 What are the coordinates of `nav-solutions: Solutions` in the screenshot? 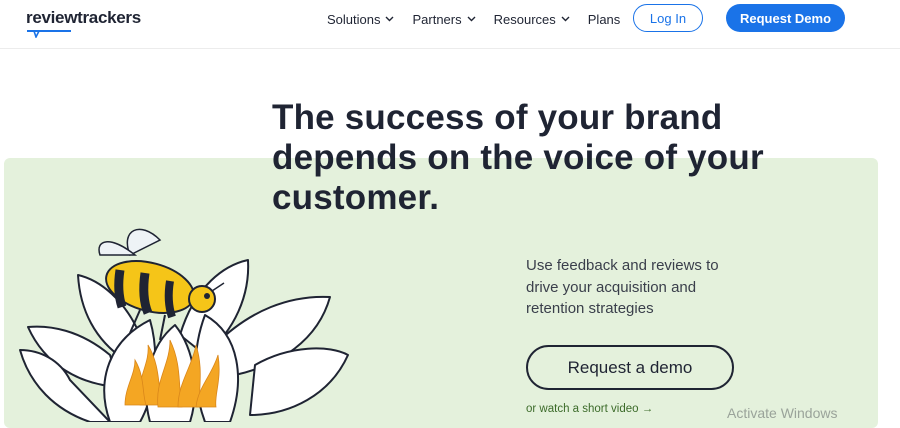 It's located at (360, 19).